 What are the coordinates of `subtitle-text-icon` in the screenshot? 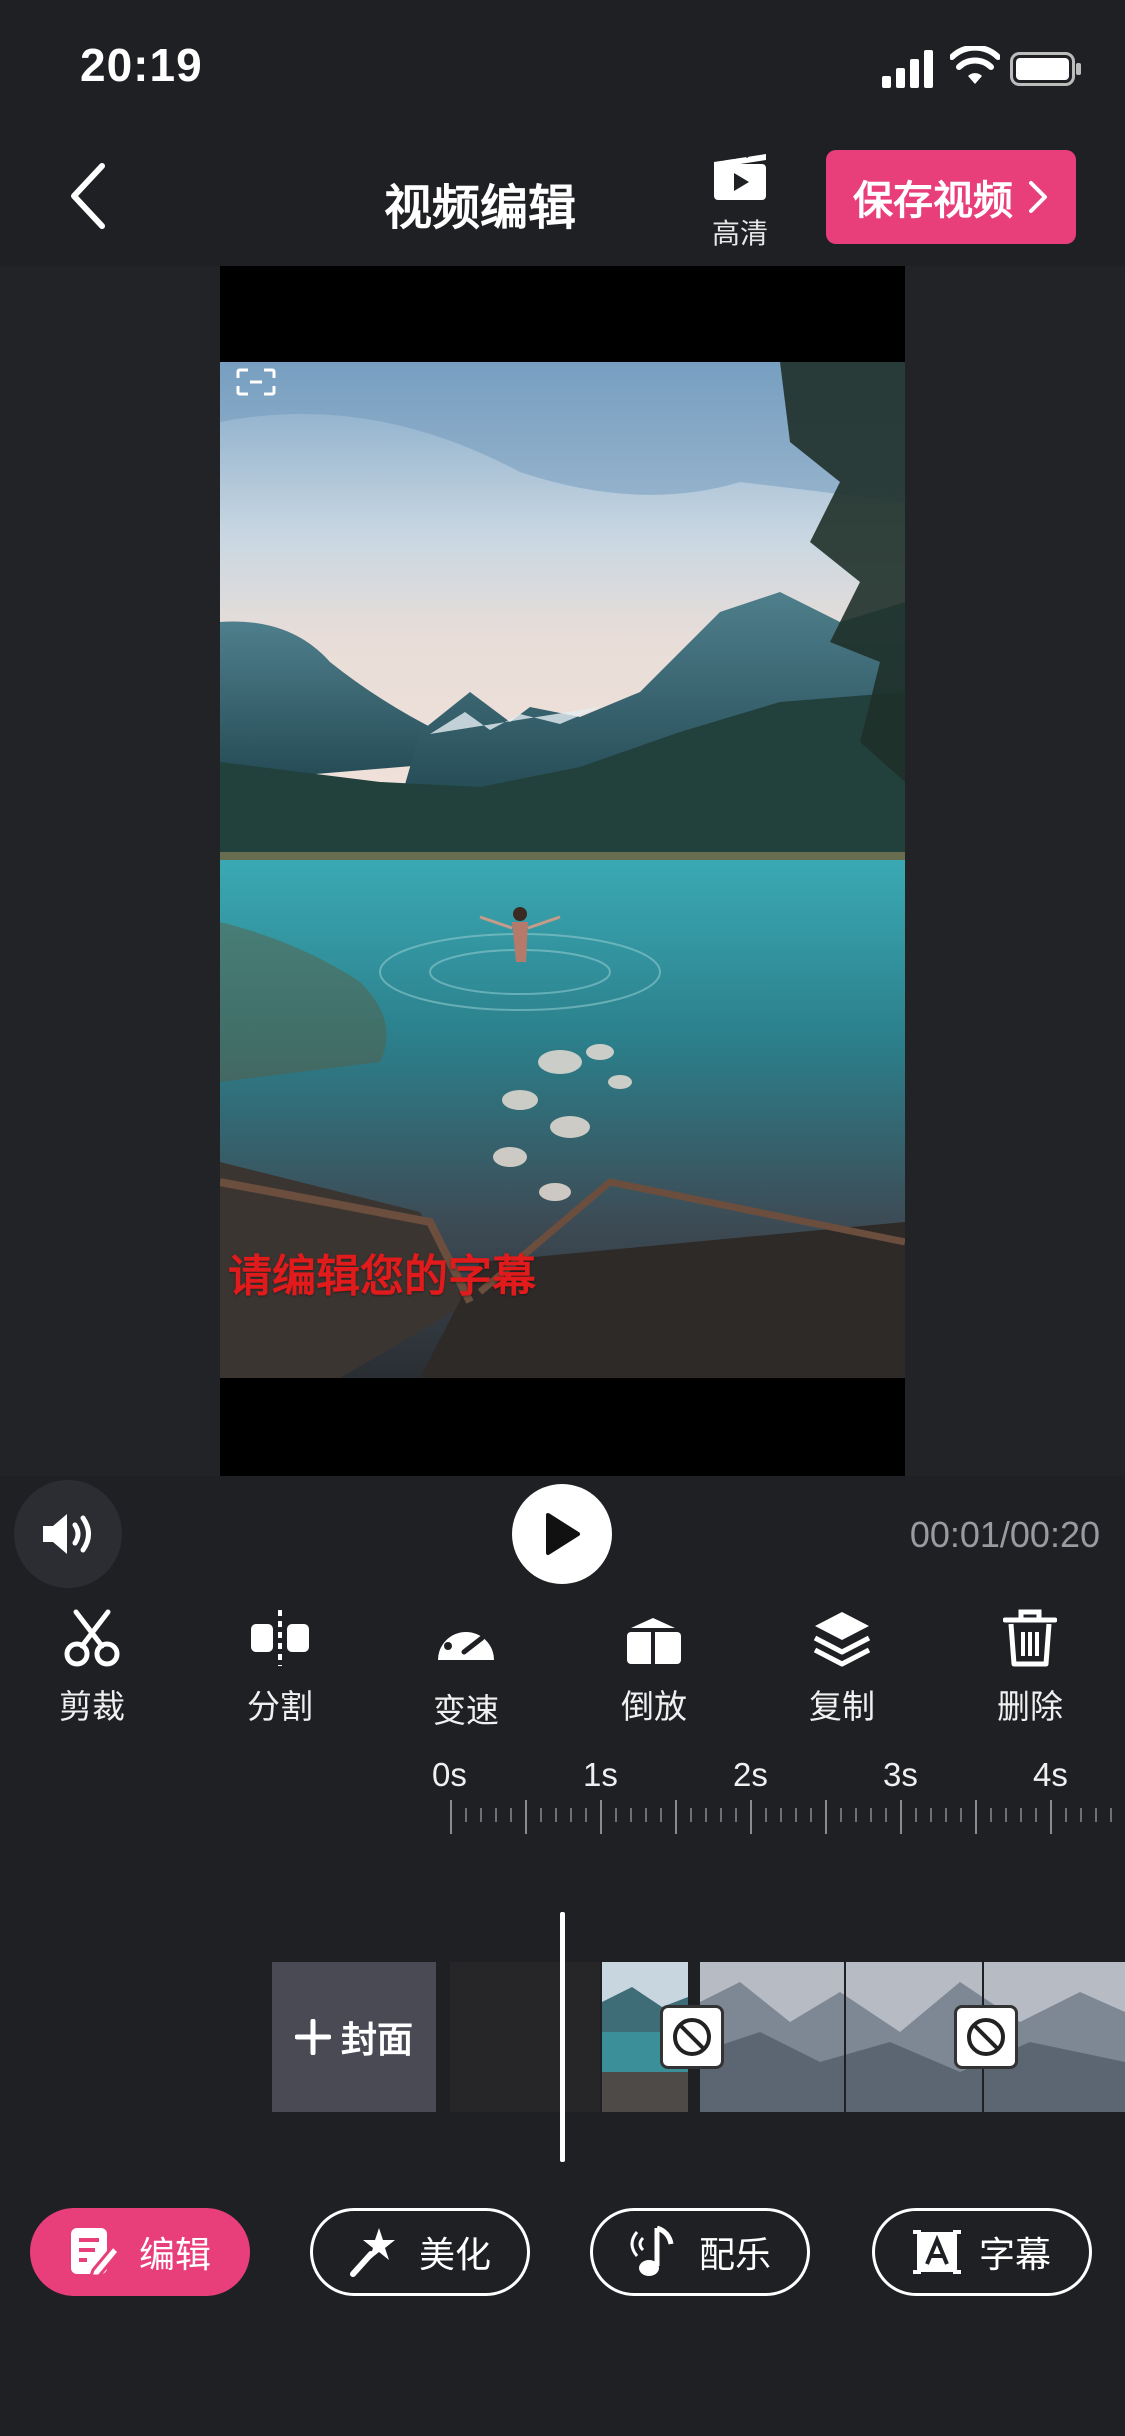 It's located at (936, 2252).